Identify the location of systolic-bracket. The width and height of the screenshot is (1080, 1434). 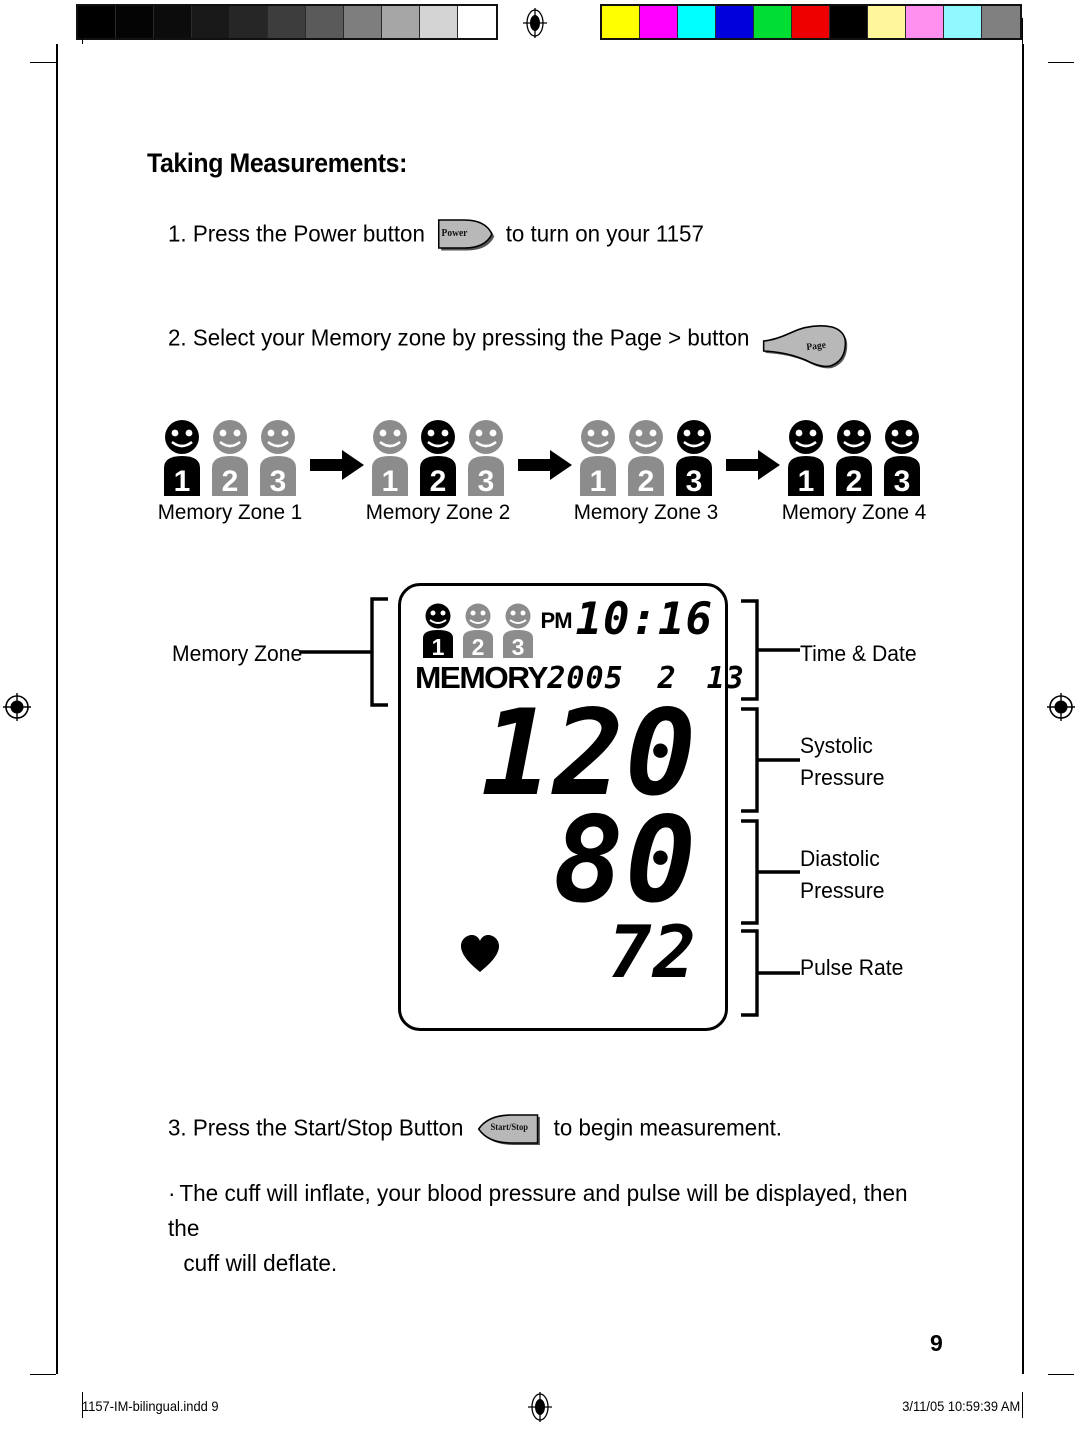
(769, 760).